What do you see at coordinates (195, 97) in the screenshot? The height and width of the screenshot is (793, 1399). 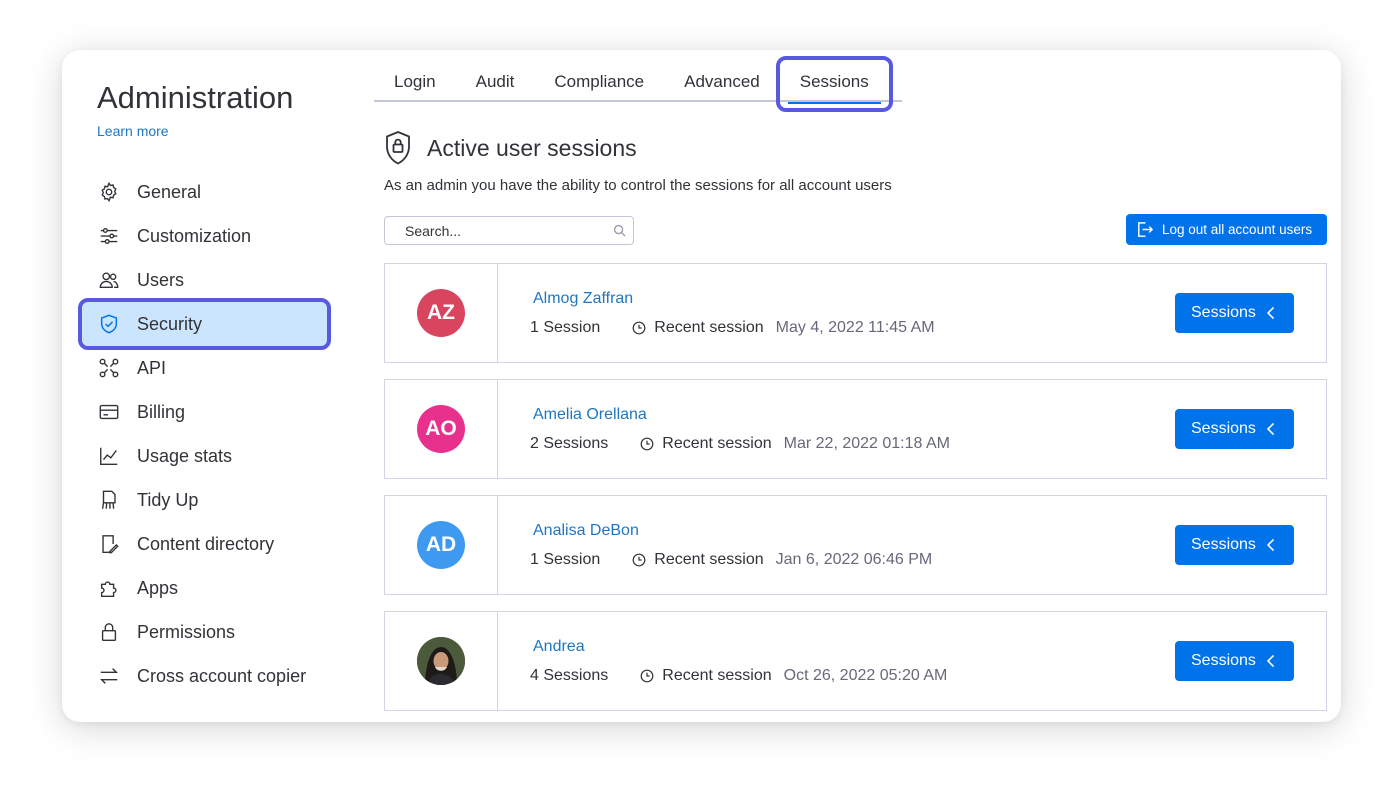 I see `page-title: Administration` at bounding box center [195, 97].